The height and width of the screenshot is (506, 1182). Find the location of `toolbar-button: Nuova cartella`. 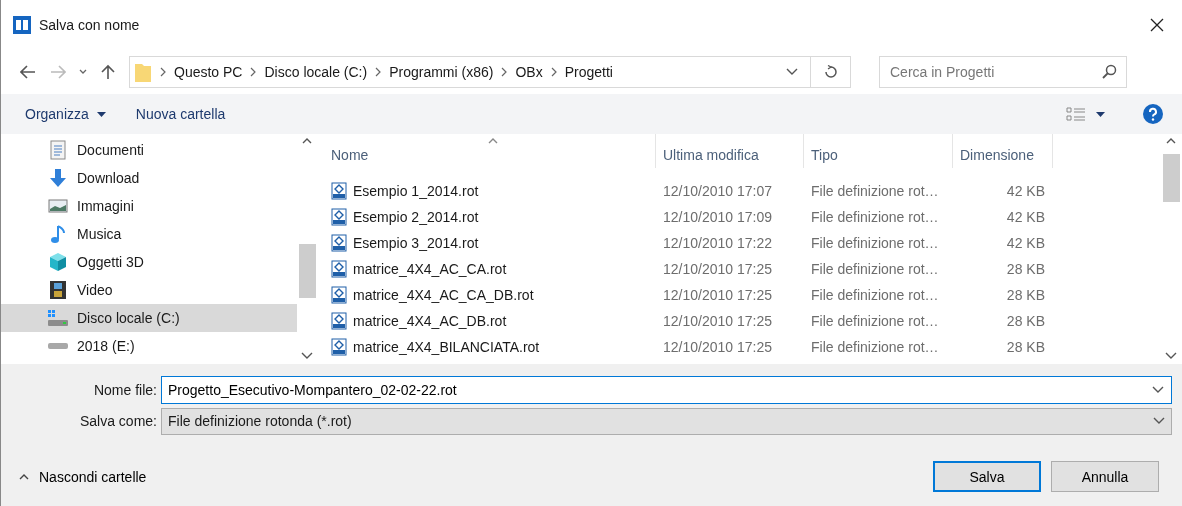

toolbar-button: Nuova cartella is located at coordinates (180, 114).